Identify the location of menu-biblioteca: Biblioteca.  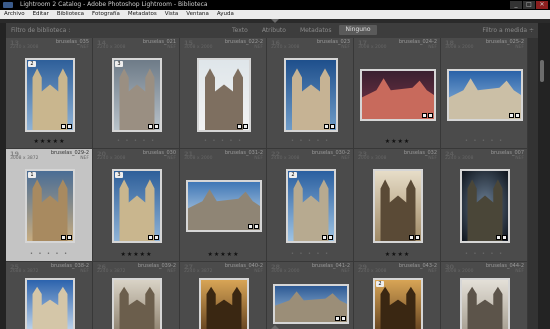
(70, 14).